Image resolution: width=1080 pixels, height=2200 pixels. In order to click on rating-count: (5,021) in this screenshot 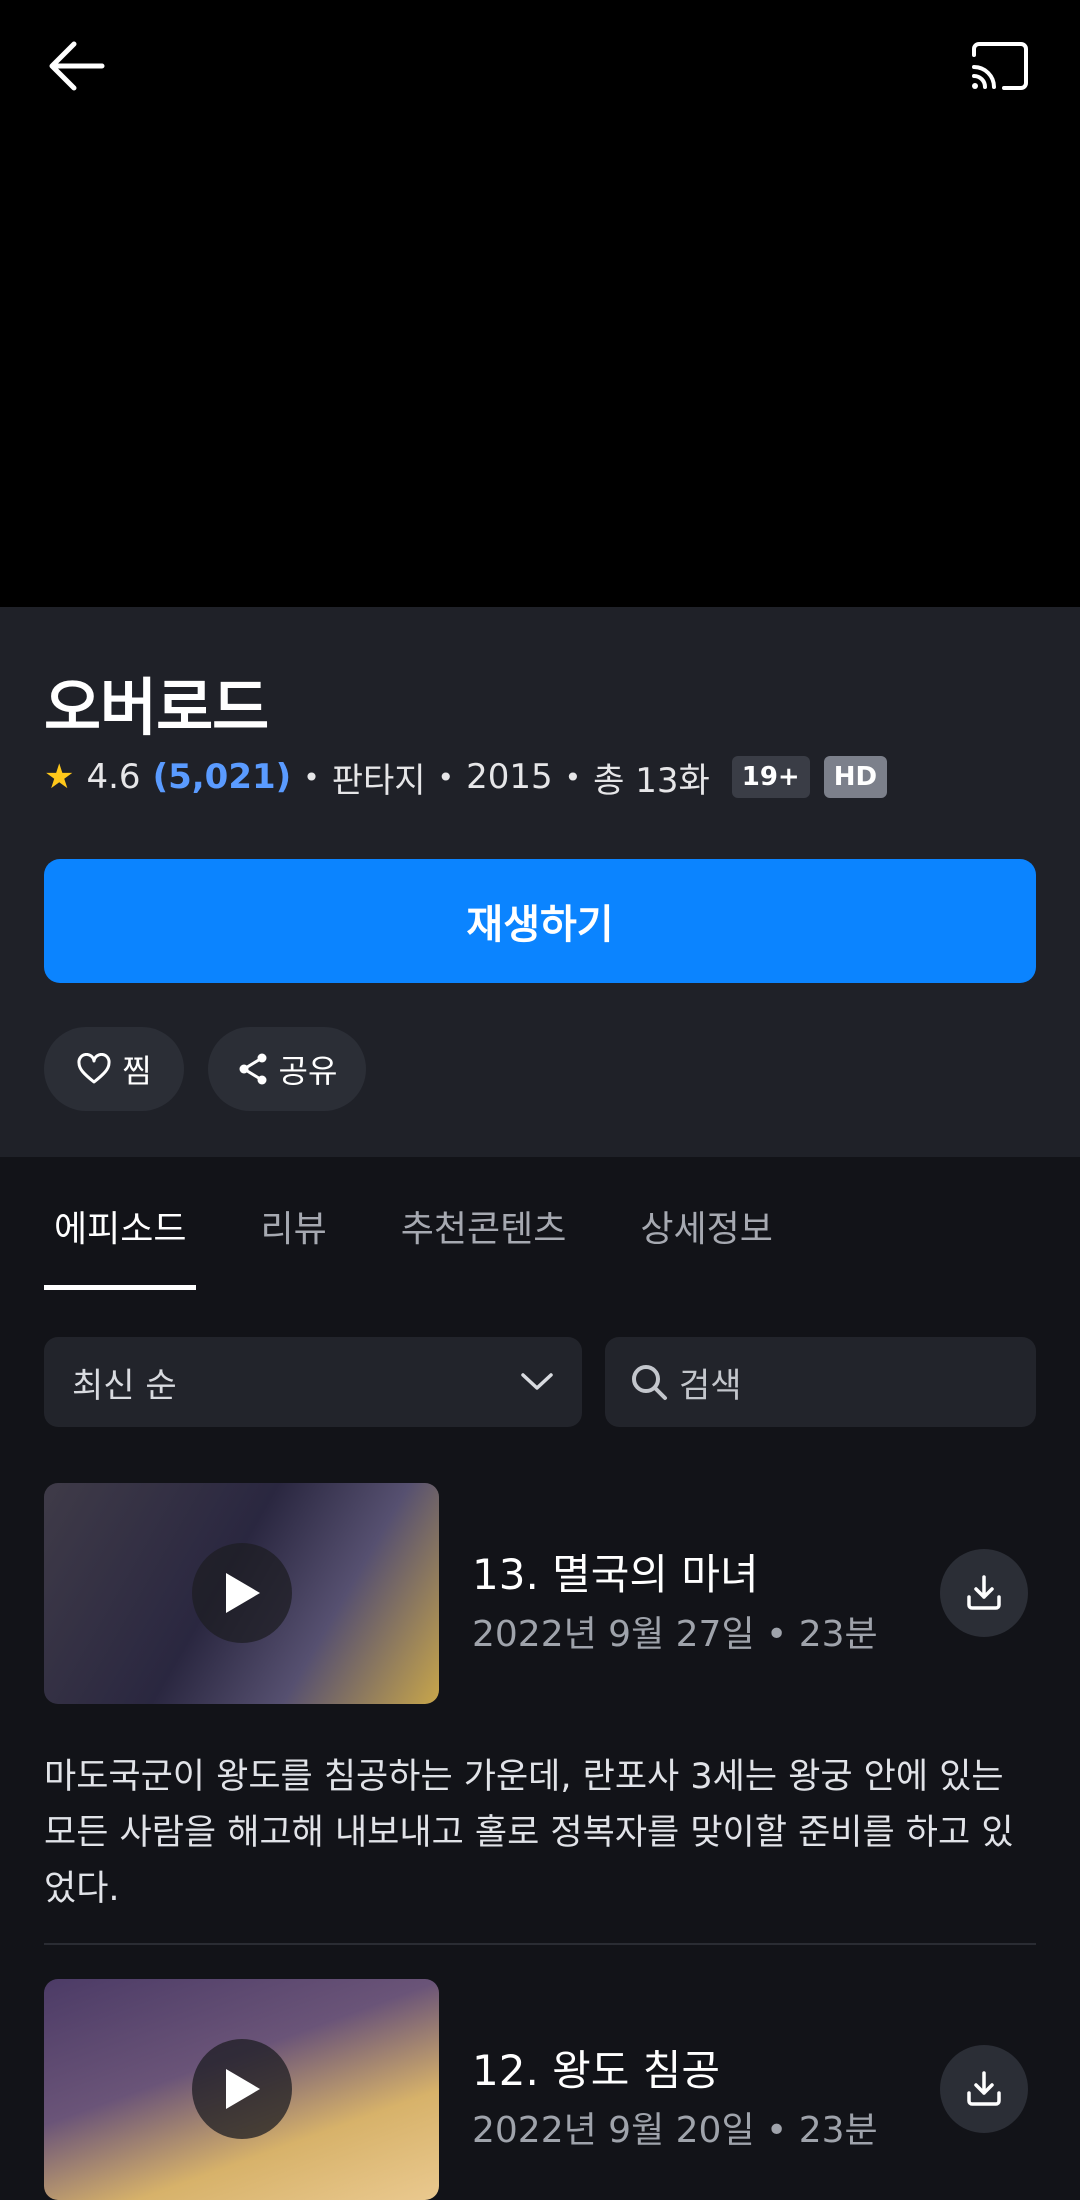, I will do `click(222, 777)`.